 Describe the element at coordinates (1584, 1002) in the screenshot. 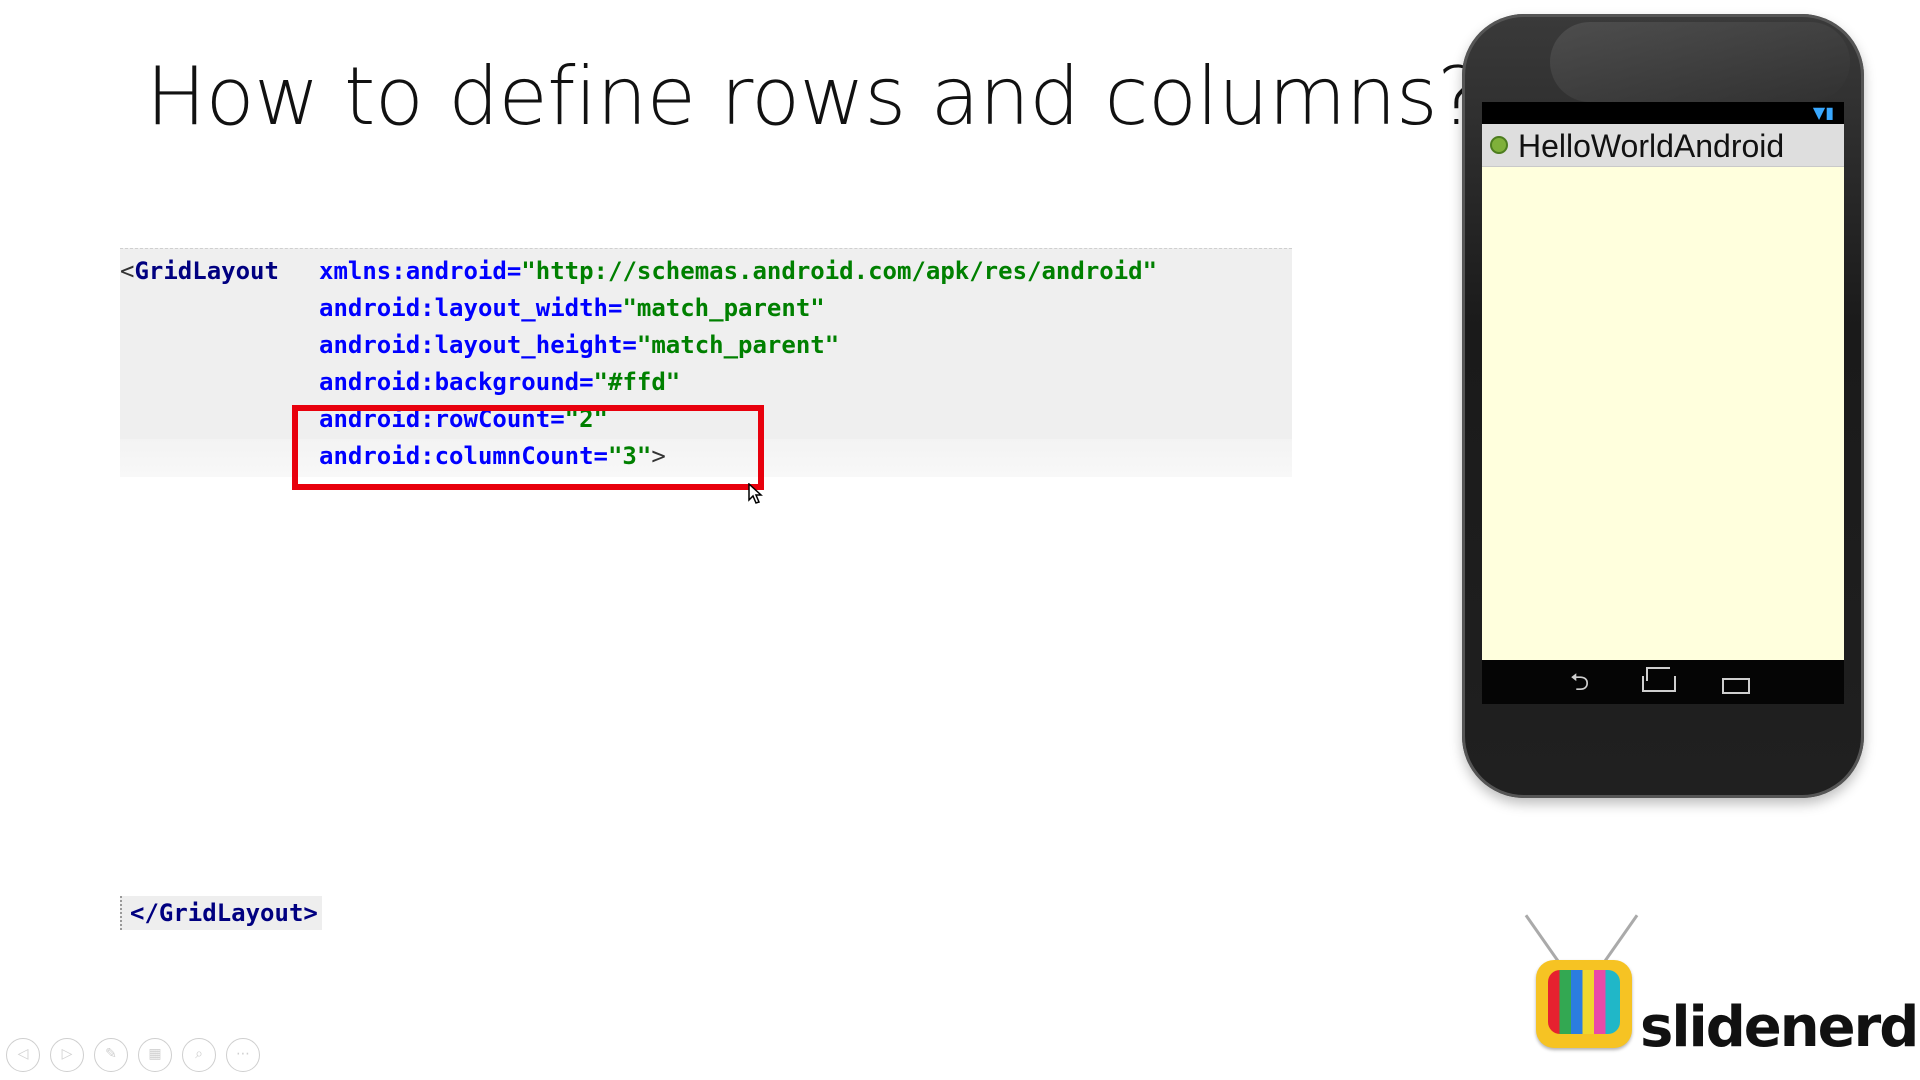

I see `tv-logo-screen` at that location.